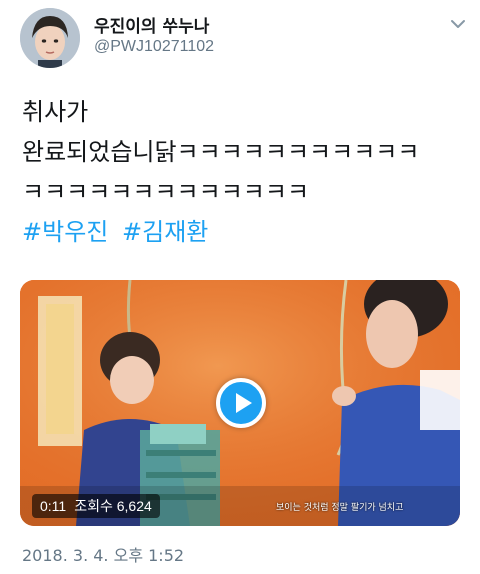 This screenshot has width=480, height=574. Describe the element at coordinates (166, 192) in the screenshot. I see `tweet-line: ㅋㅋㅋㅋㅋㅋㅋㅋㅋㅋㅋㅋㅋ` at that location.